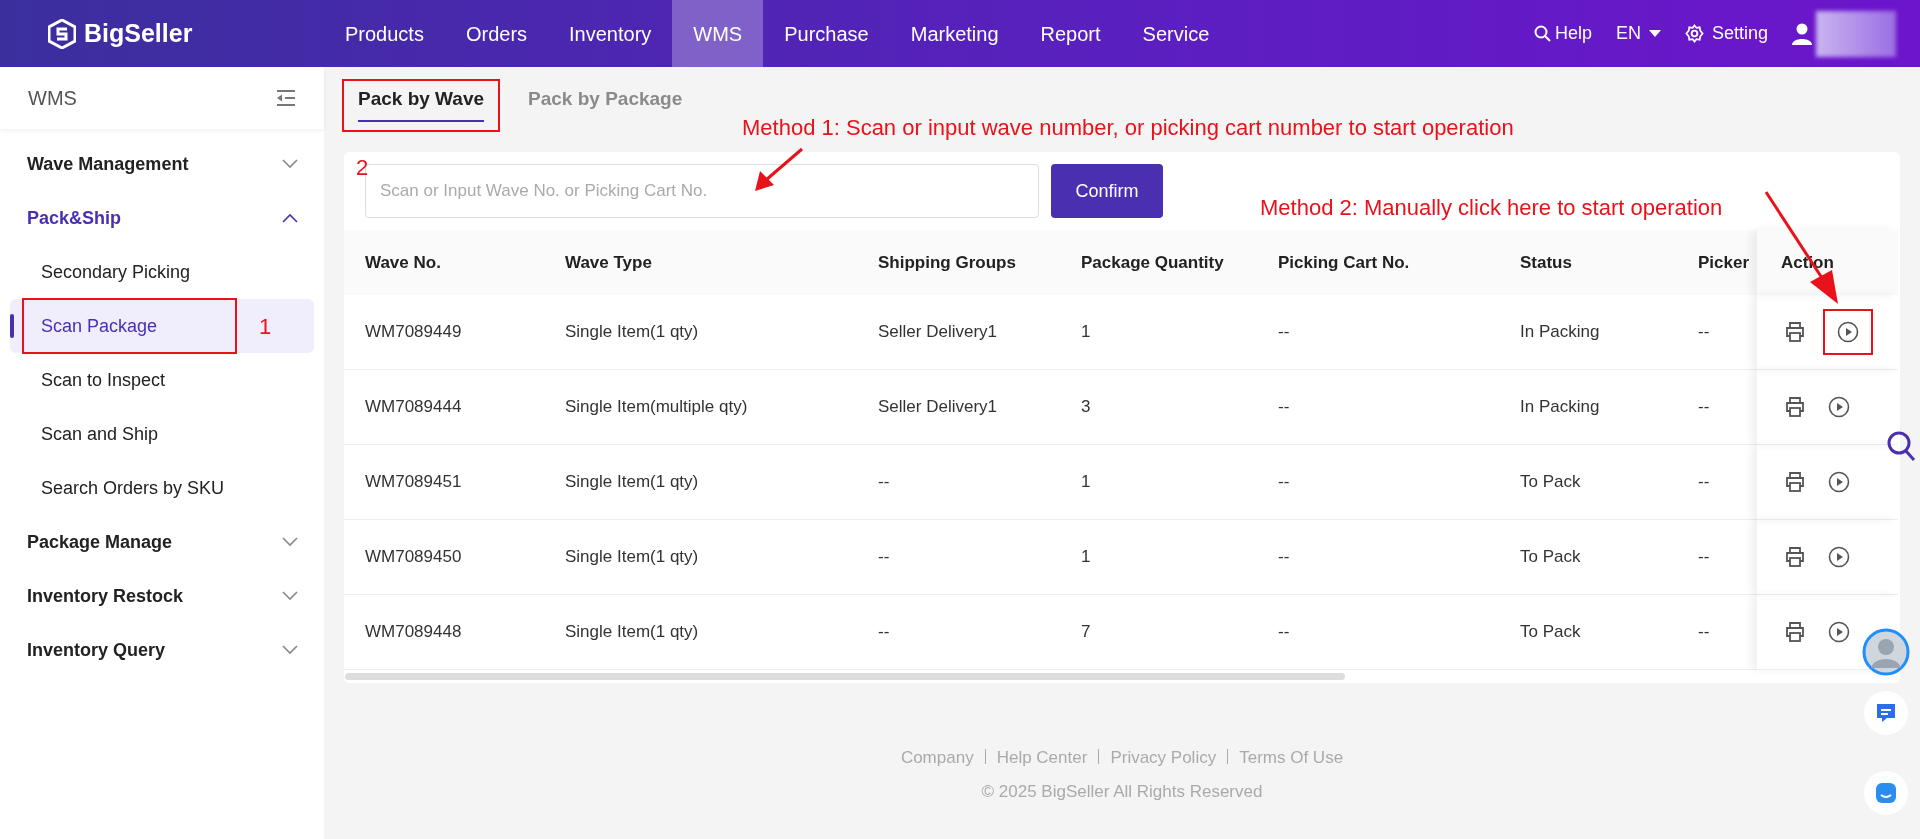 The width and height of the screenshot is (1920, 839). What do you see at coordinates (454, 332) in the screenshot?
I see `table-cell: WM7089449` at bounding box center [454, 332].